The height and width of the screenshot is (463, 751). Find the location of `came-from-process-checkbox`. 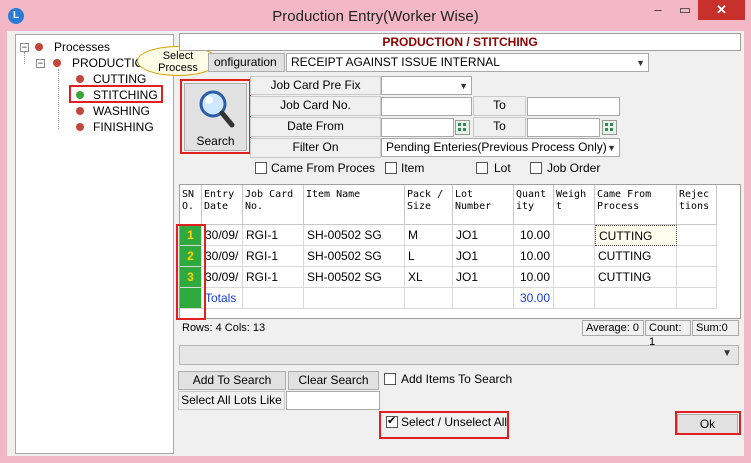

came-from-process-checkbox is located at coordinates (261, 168).